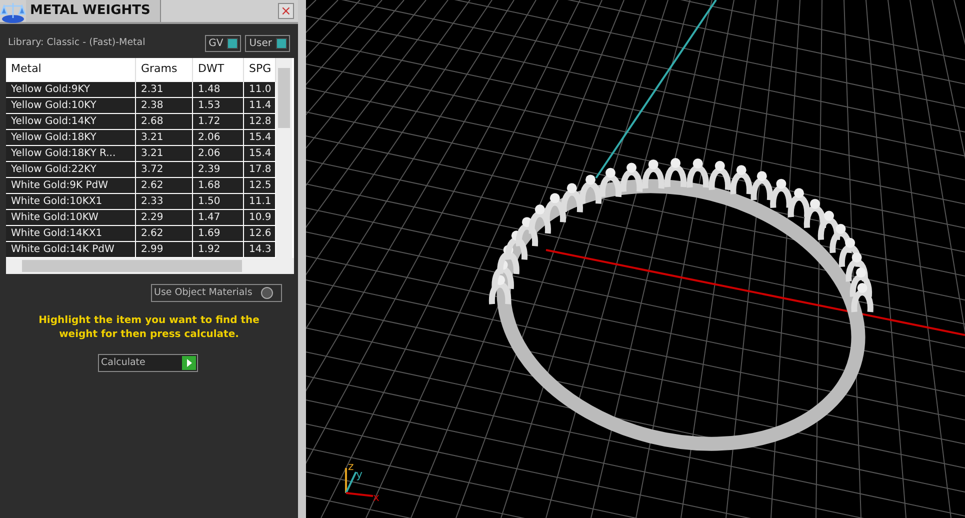 Image resolution: width=965 pixels, height=518 pixels. Describe the element at coordinates (71, 106) in the screenshot. I see `table-cell: Yellow Gold:10KY` at that location.